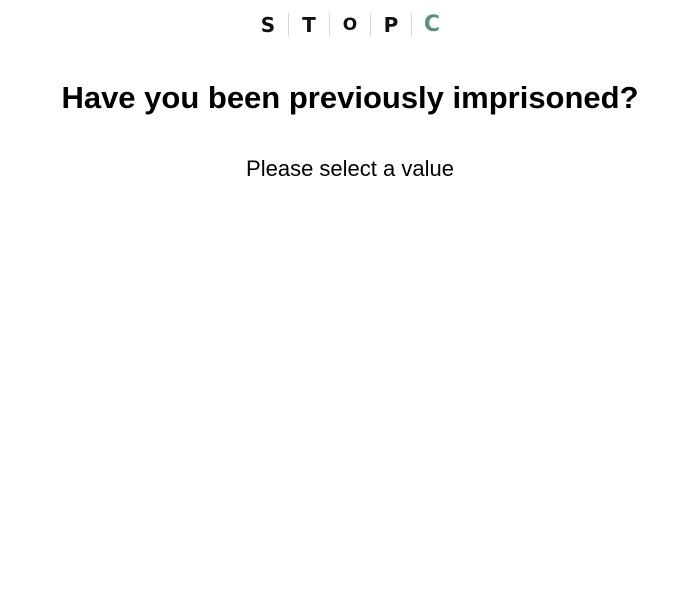 The image size is (700, 600). Describe the element at coordinates (268, 25) in the screenshot. I see `logo-letter-s: S` at that location.